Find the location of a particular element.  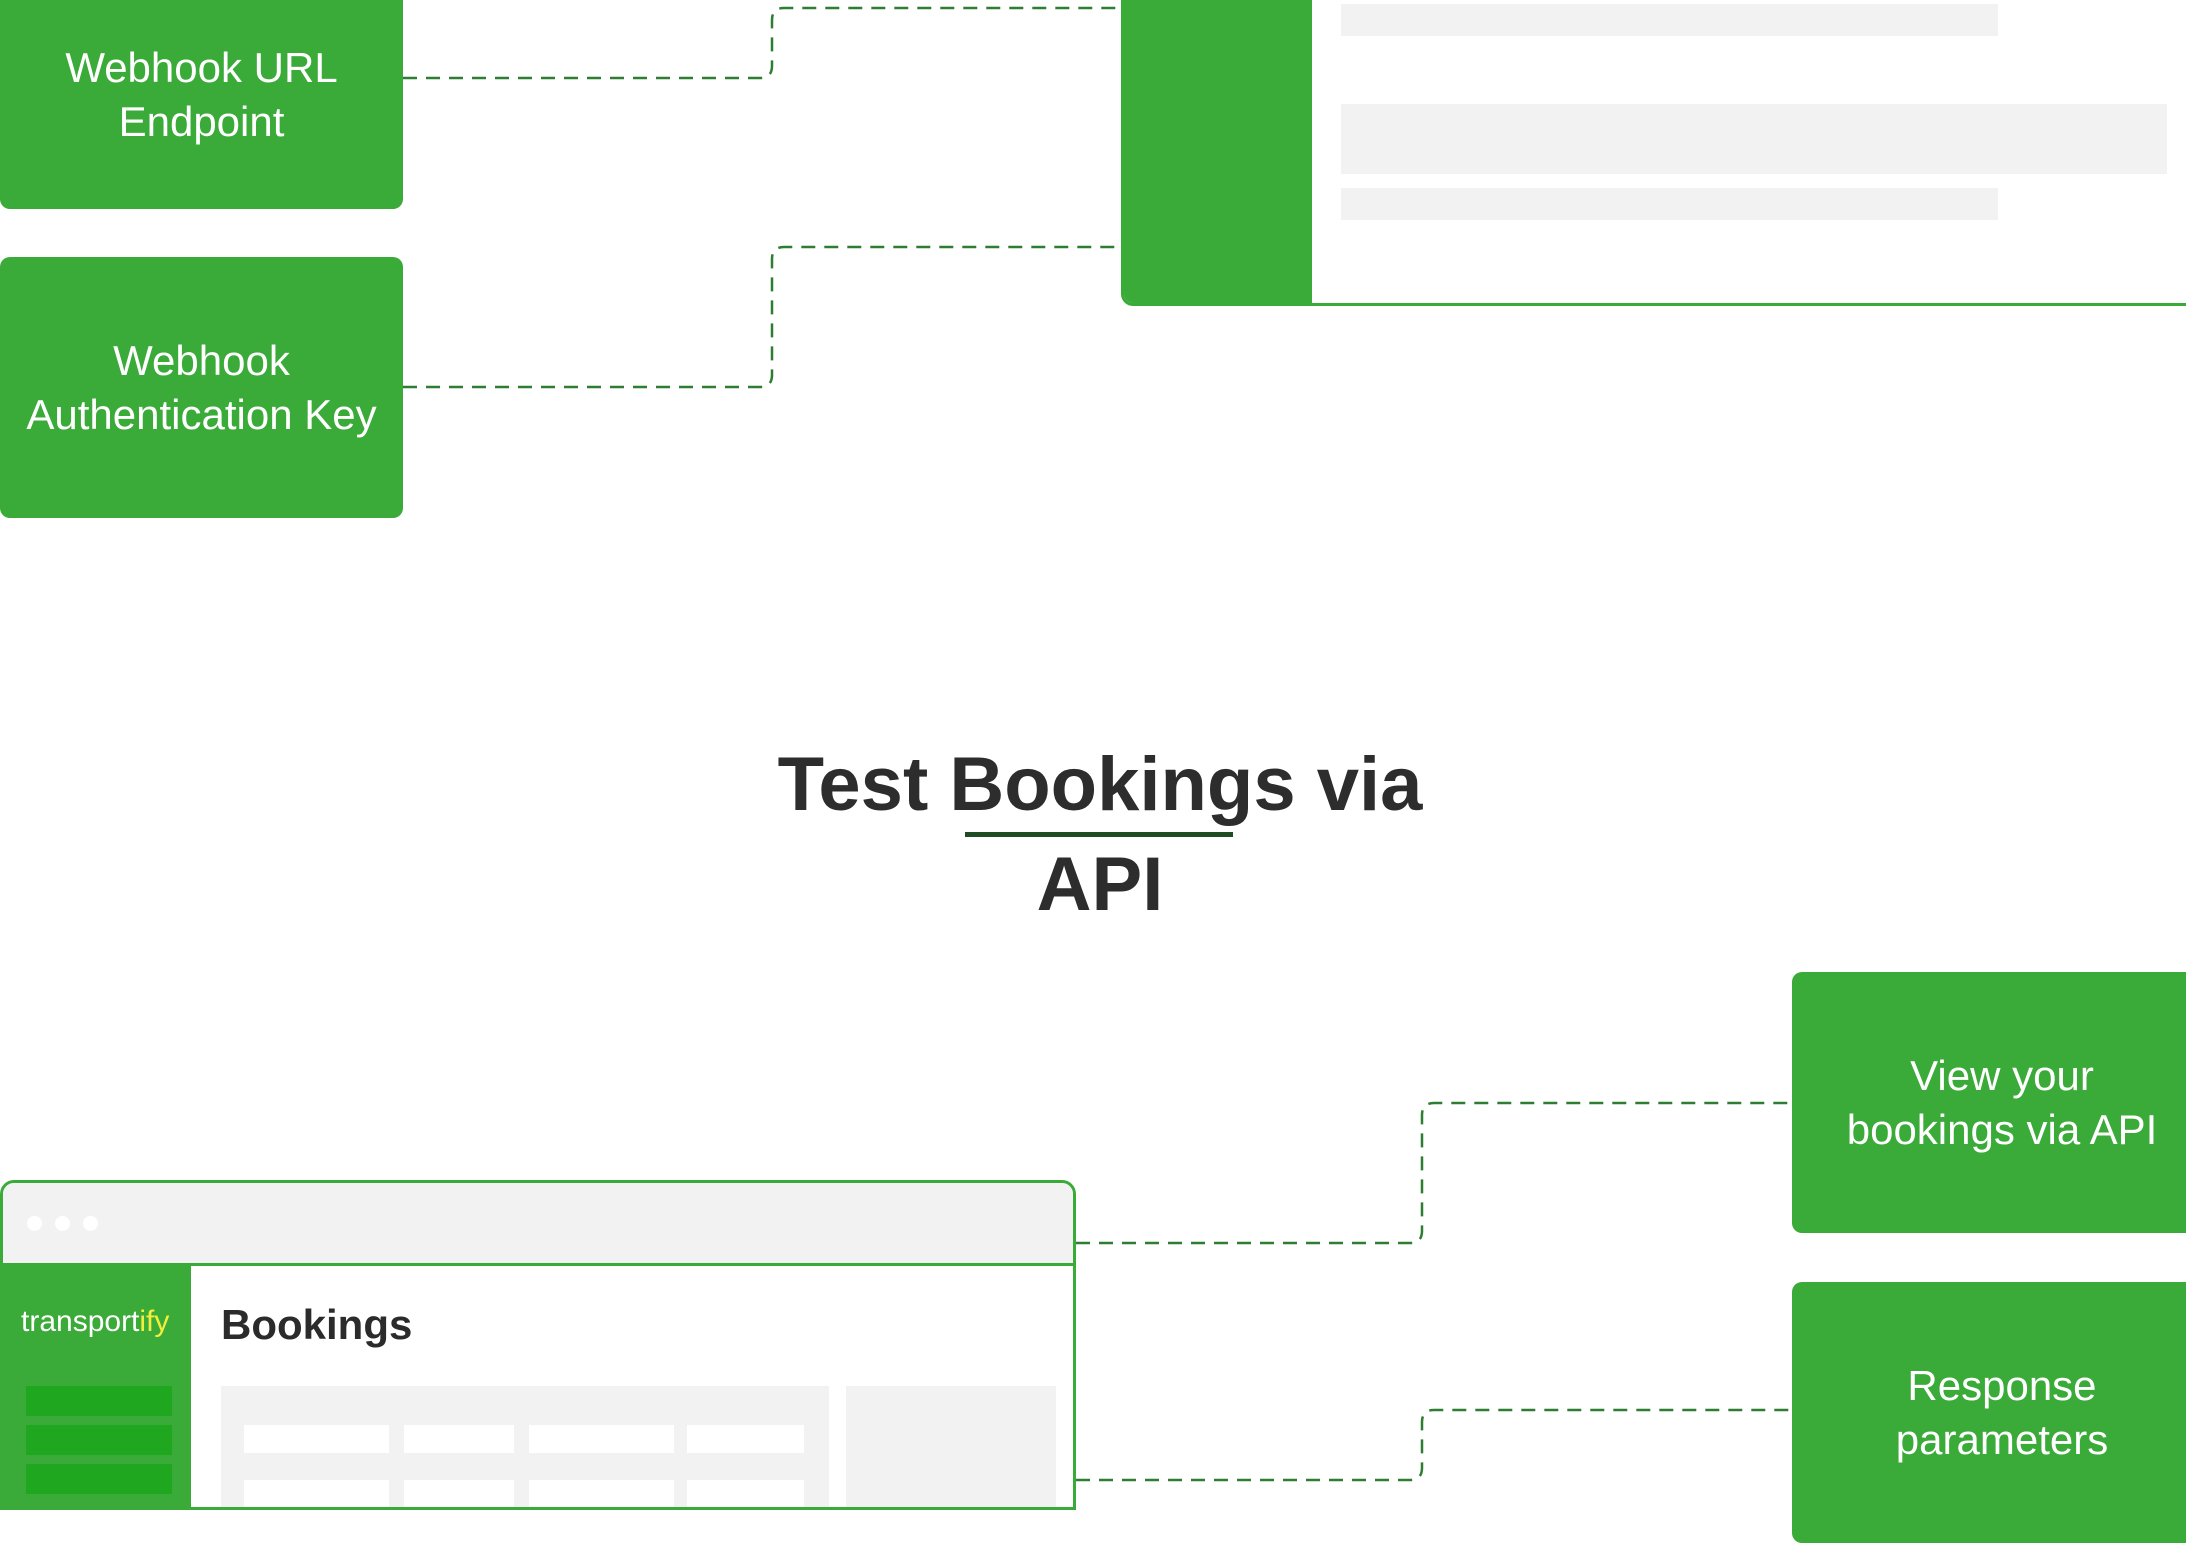

transportify-logo: transportify is located at coordinates (95, 1322).